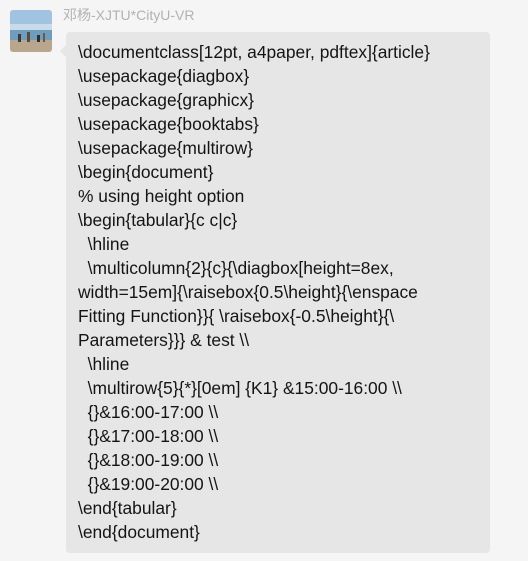 This screenshot has height=561, width=528. I want to click on message-line: \multicolumn{2}{c}{\diagbox[height=8ex,, so click(236, 268).